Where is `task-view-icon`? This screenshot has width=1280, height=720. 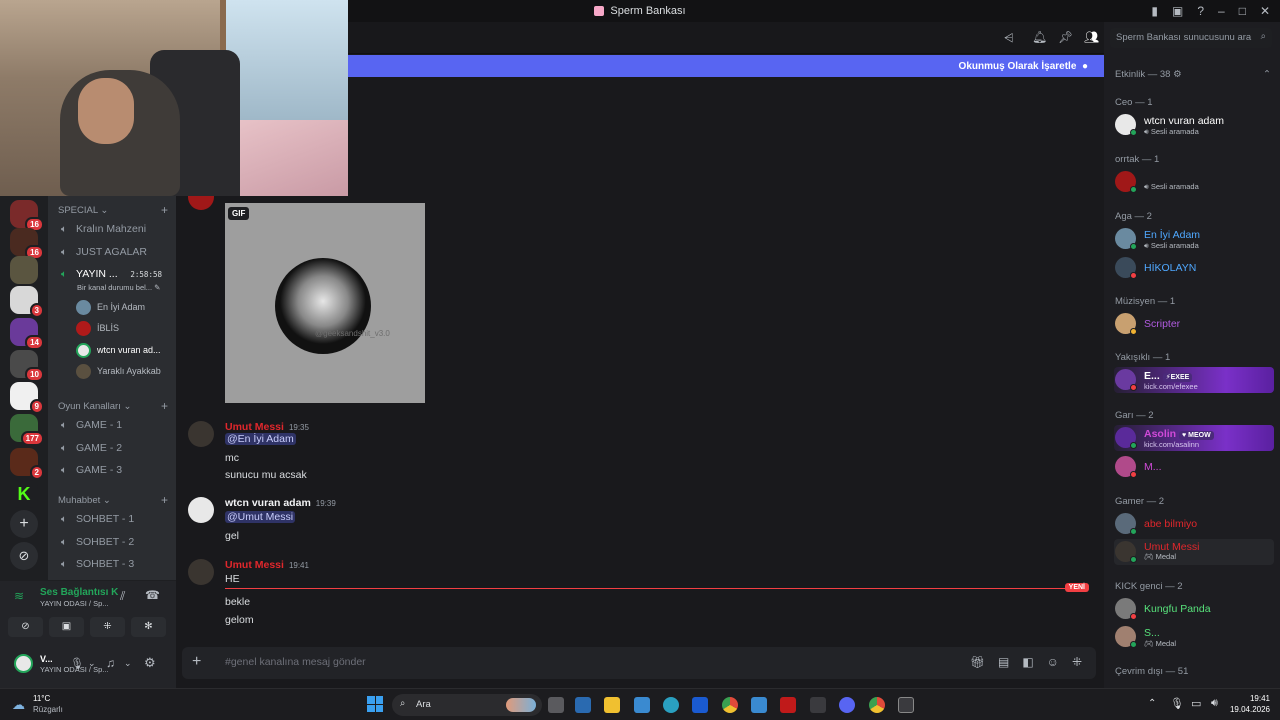
task-view-icon is located at coordinates (556, 705).